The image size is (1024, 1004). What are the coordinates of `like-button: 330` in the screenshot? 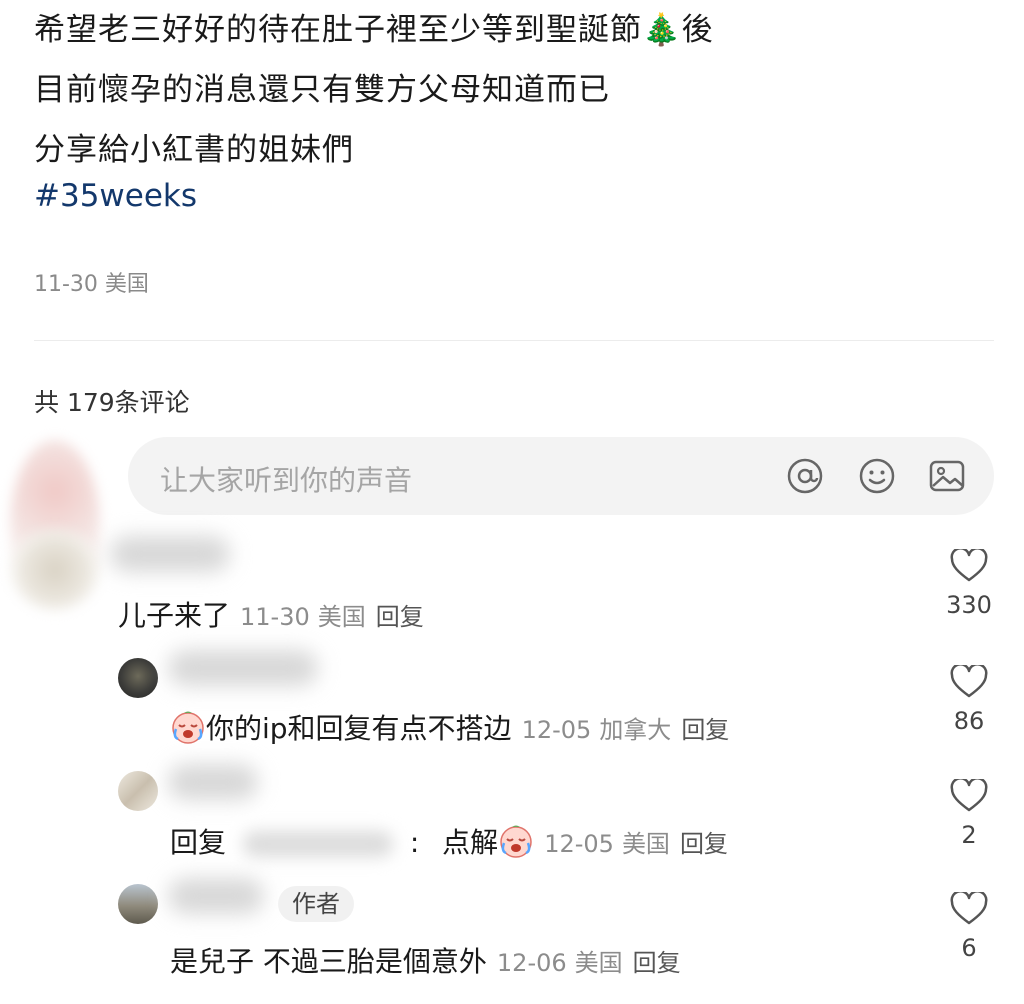 It's located at (969, 584).